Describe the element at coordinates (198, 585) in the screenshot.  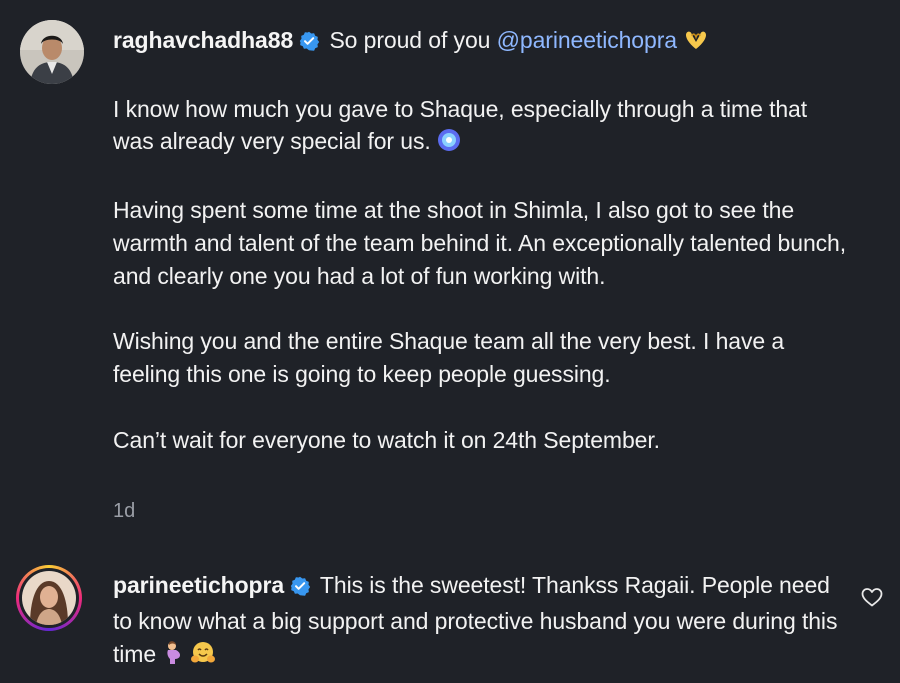
I see `username: parineetichopra` at that location.